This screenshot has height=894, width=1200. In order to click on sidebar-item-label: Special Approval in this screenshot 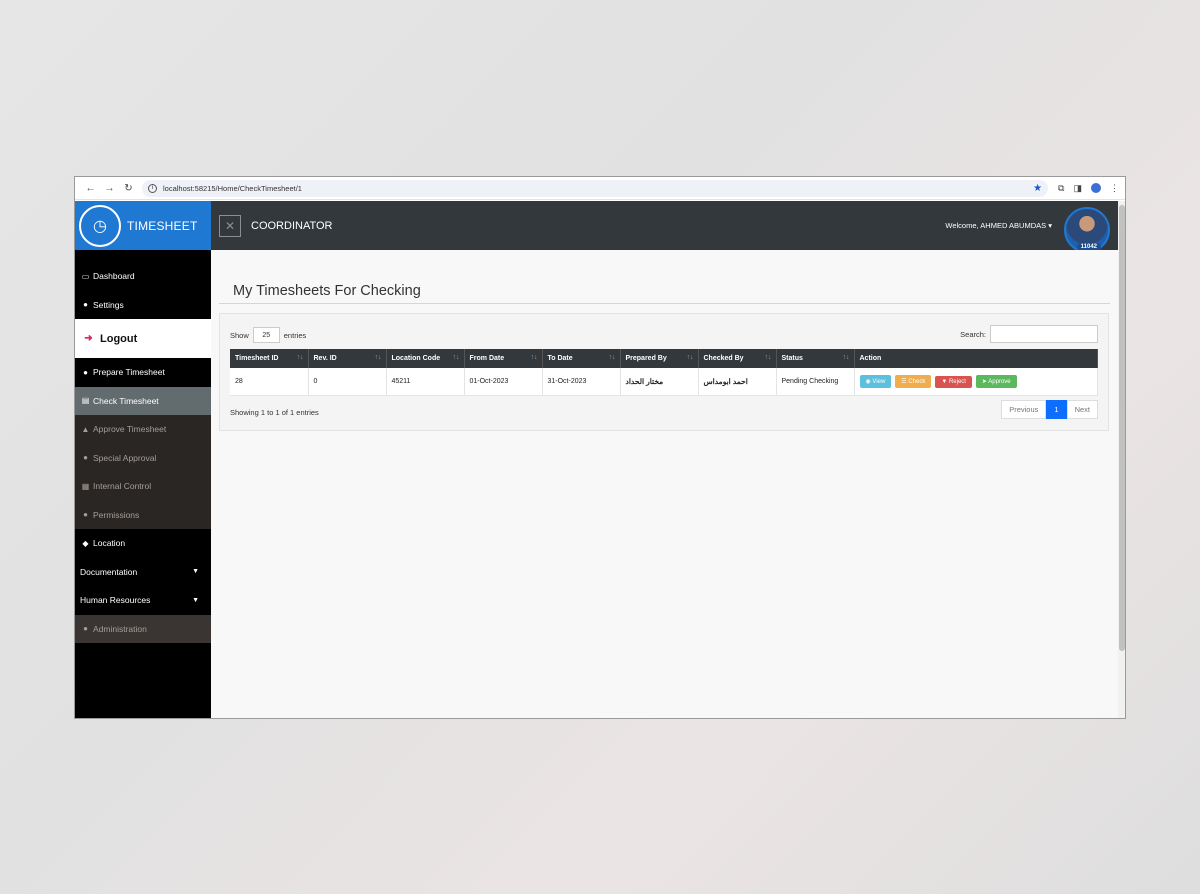, I will do `click(125, 457)`.